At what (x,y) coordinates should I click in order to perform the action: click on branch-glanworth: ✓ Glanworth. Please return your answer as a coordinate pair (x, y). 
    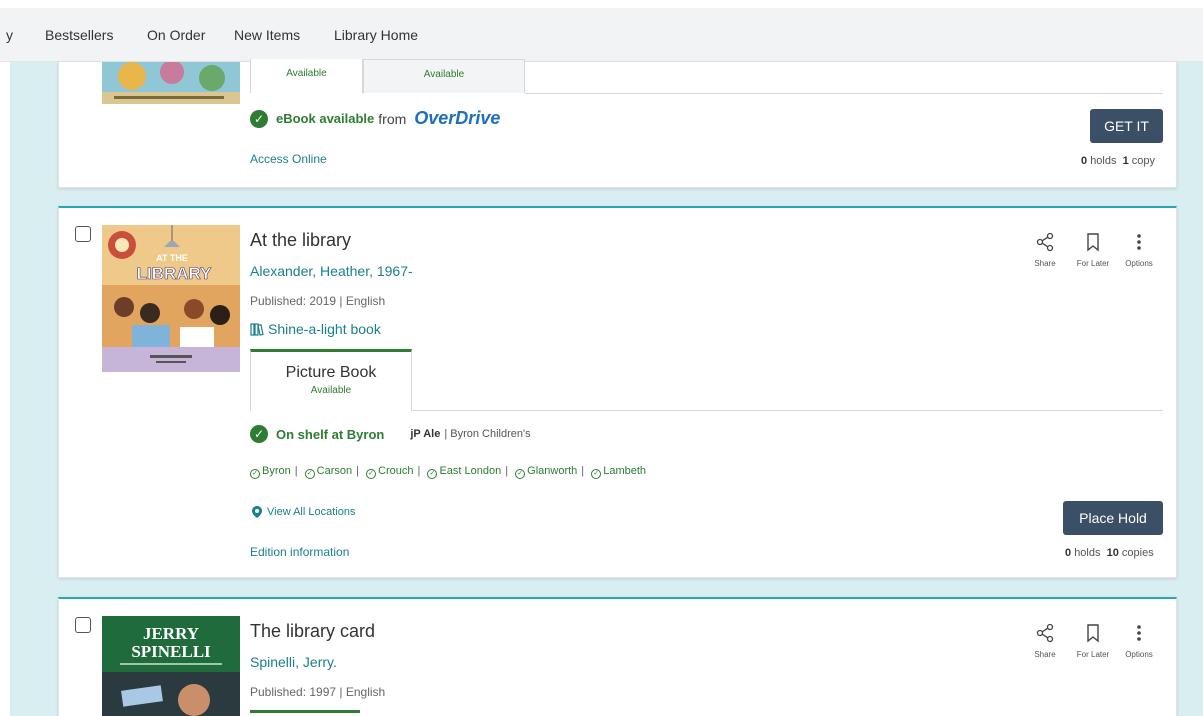
    Looking at the image, I should click on (546, 472).